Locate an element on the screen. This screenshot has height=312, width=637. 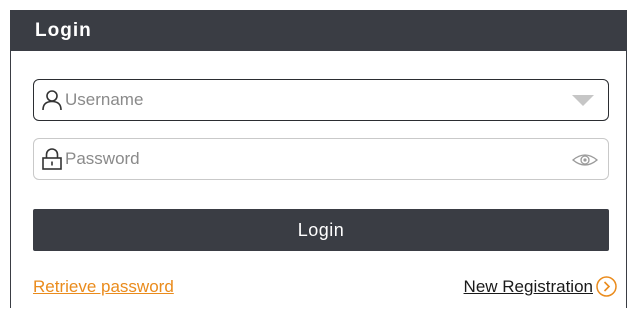
username-dropdown-icon is located at coordinates (583, 100).